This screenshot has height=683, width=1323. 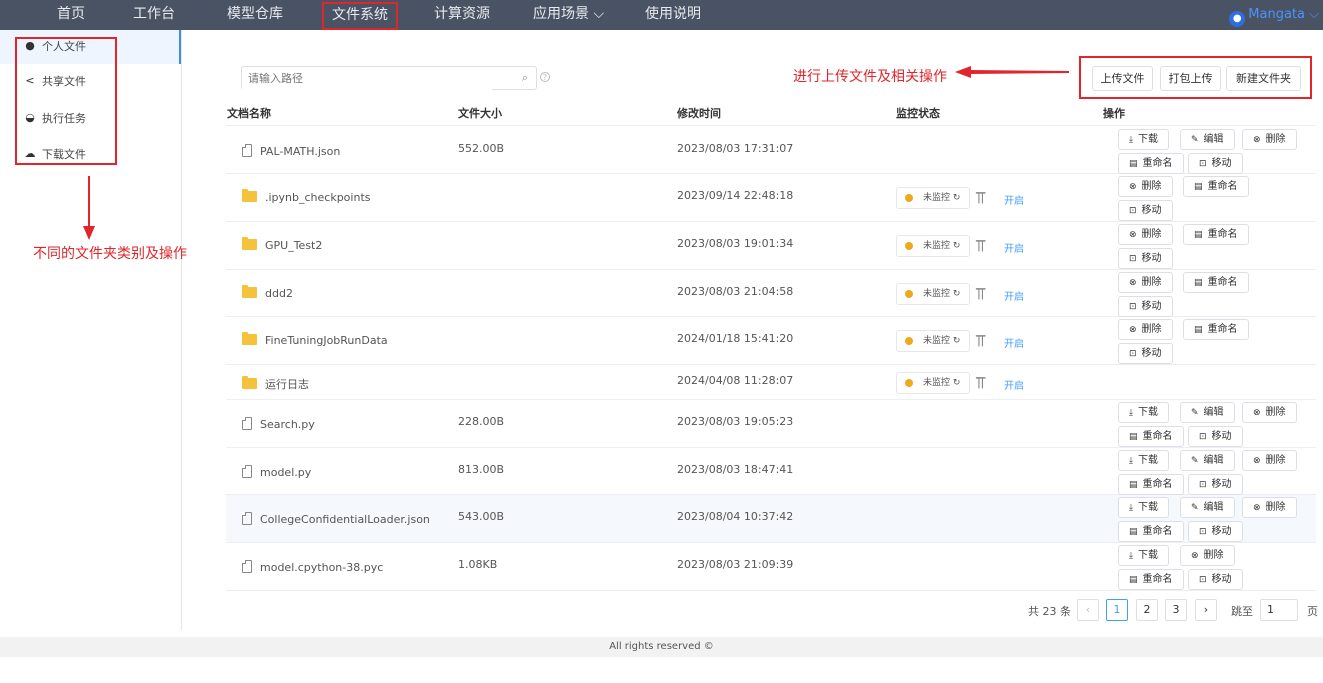 I want to click on file-name-cell: 运行日志, so click(x=275, y=384).